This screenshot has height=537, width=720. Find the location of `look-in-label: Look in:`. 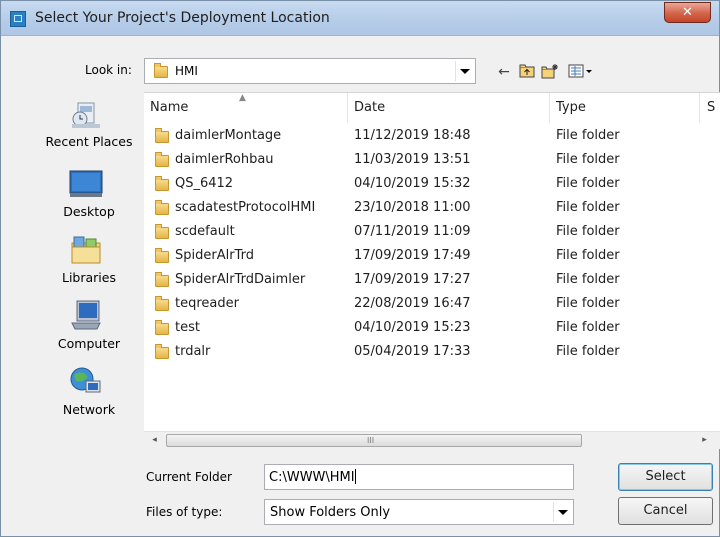

look-in-label: Look in: is located at coordinates (108, 70).